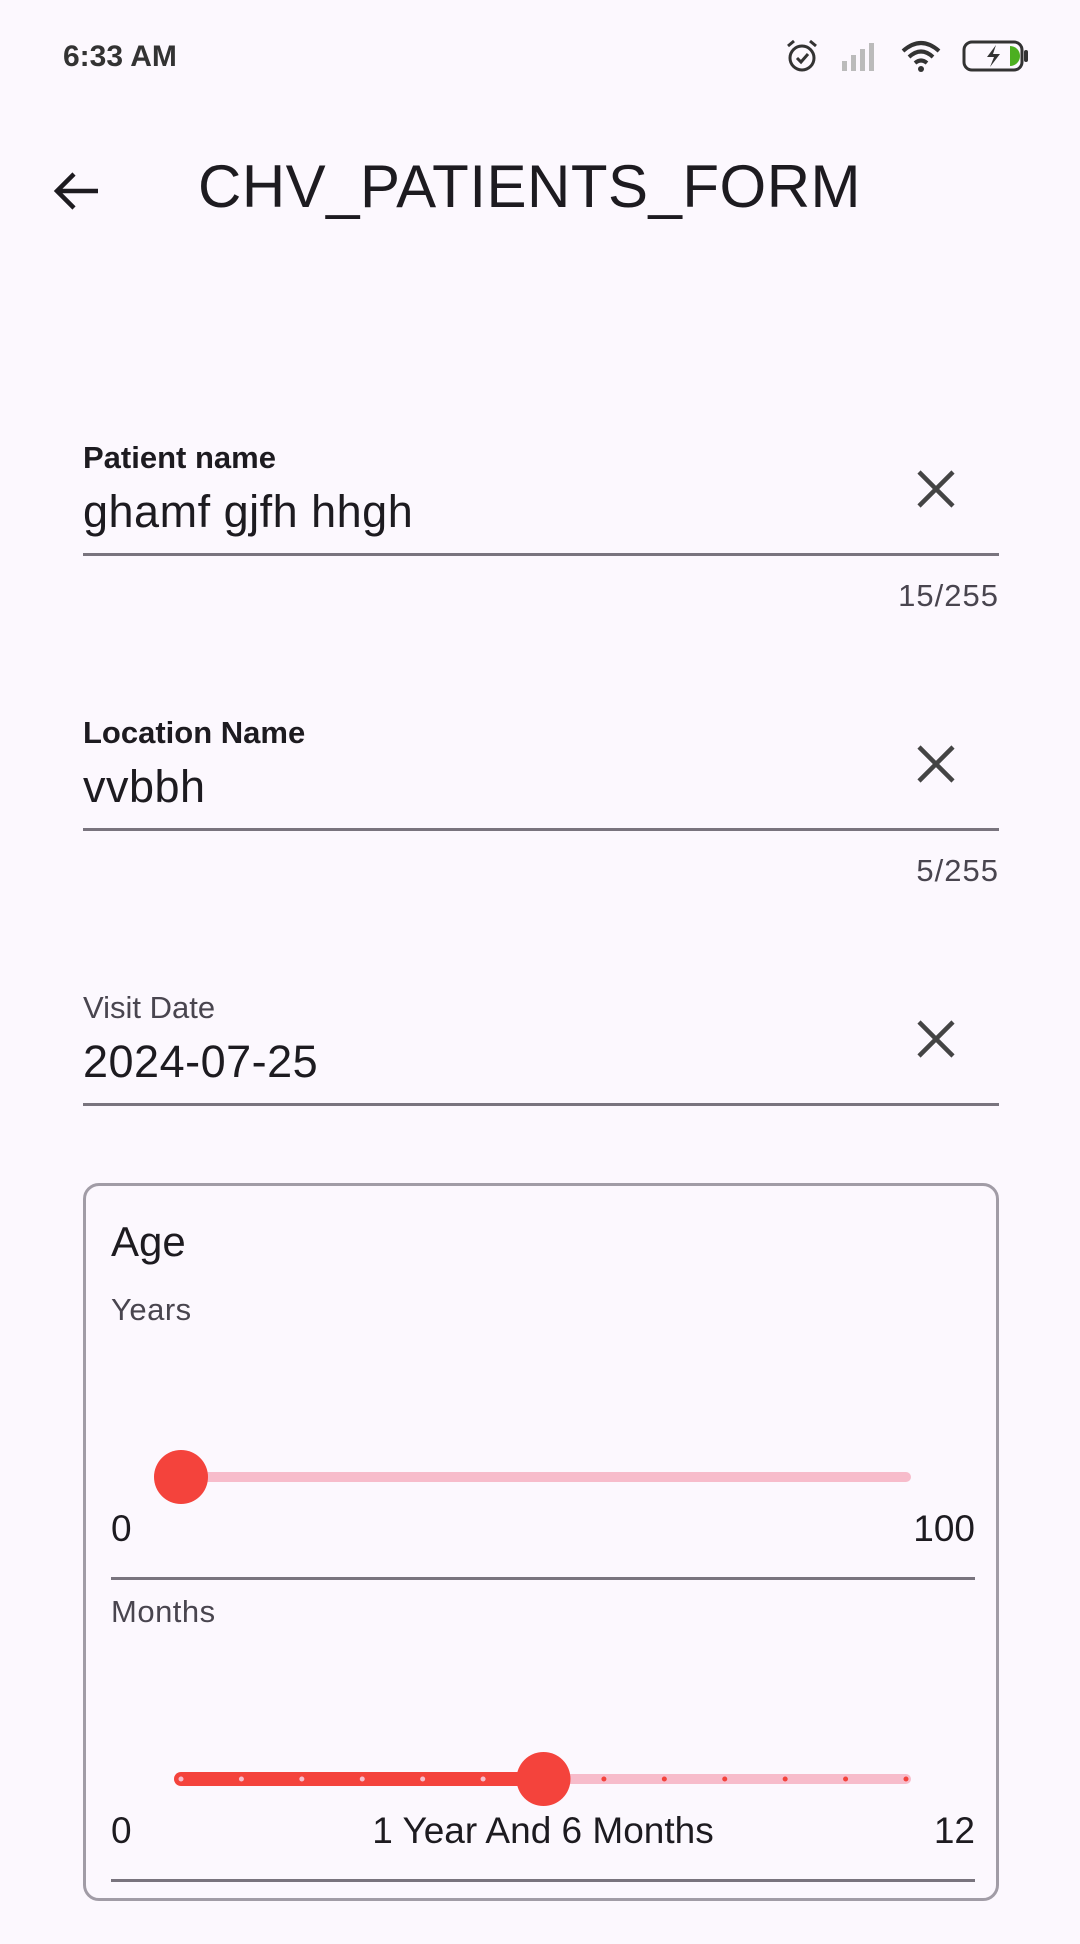 This screenshot has height=1944, width=1080. I want to click on signal-icon, so click(860, 58).